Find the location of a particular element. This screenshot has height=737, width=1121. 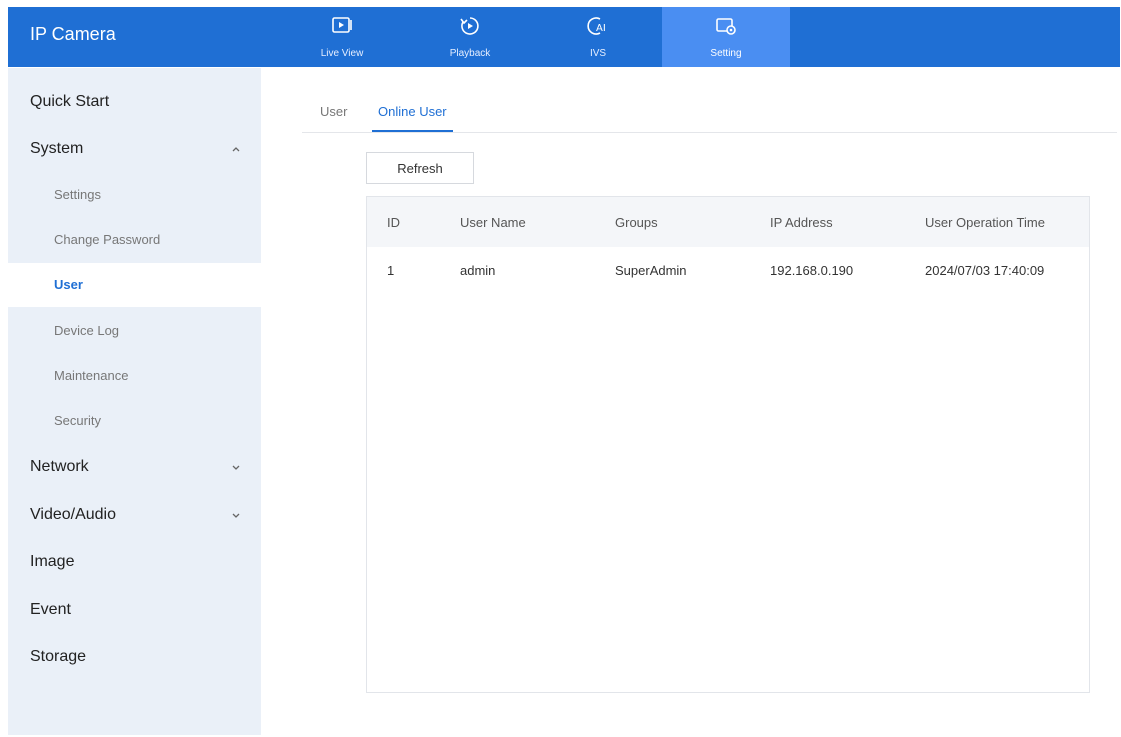

sidebar-item-network-label: Network is located at coordinates (59, 466).